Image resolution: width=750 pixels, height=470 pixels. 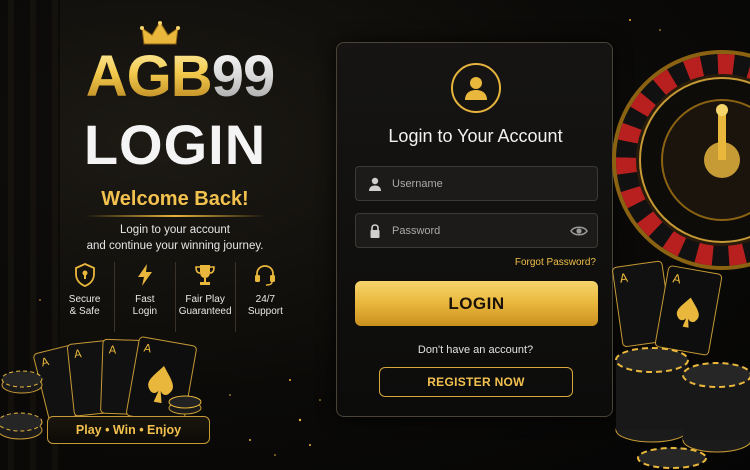 I want to click on person-icon, so click(x=375, y=184).